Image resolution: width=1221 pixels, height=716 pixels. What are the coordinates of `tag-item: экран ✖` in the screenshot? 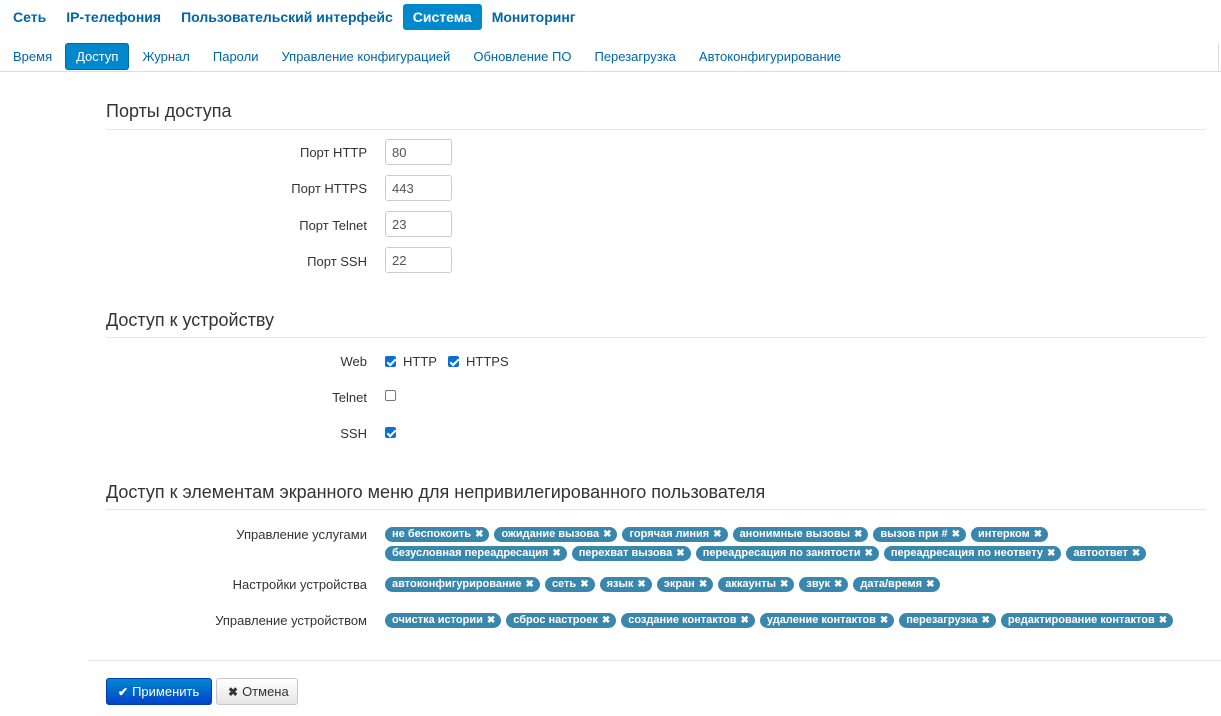 It's located at (685, 584).